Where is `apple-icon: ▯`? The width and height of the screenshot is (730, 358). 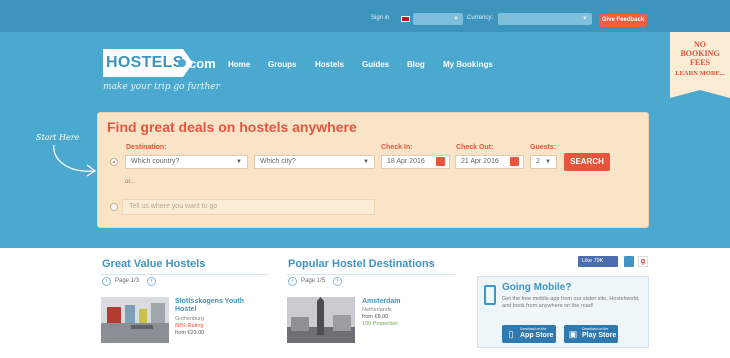
apple-icon: ▯ is located at coordinates (511, 334).